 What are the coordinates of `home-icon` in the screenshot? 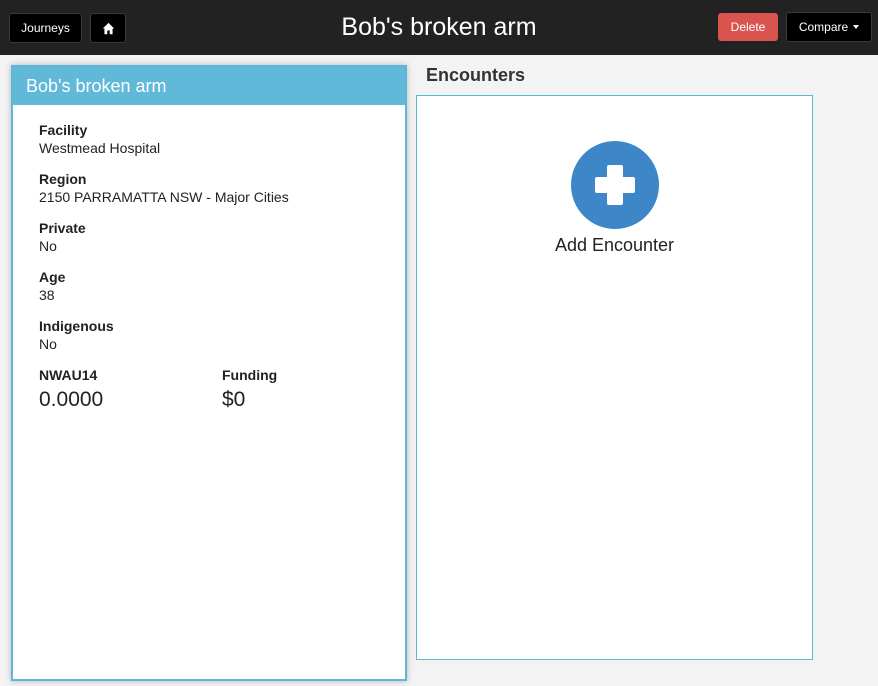 It's located at (108, 28).